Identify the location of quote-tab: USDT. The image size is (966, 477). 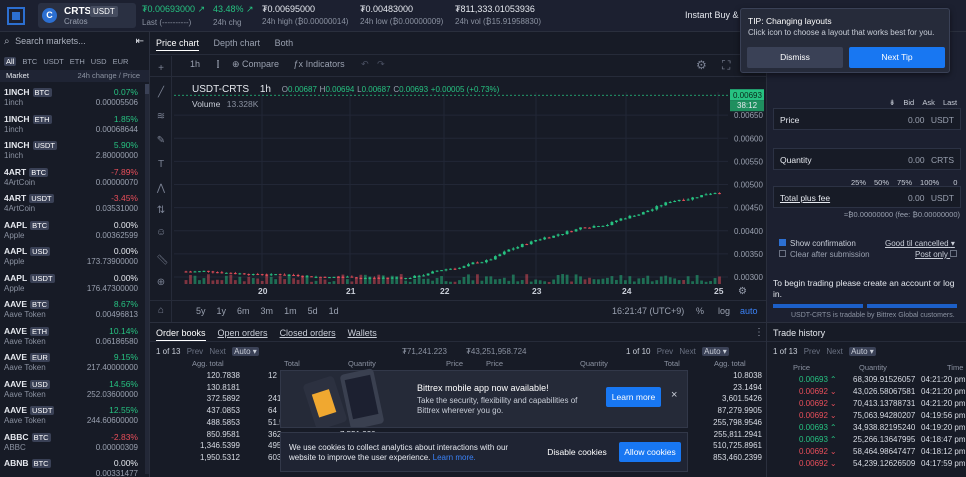
(53, 61).